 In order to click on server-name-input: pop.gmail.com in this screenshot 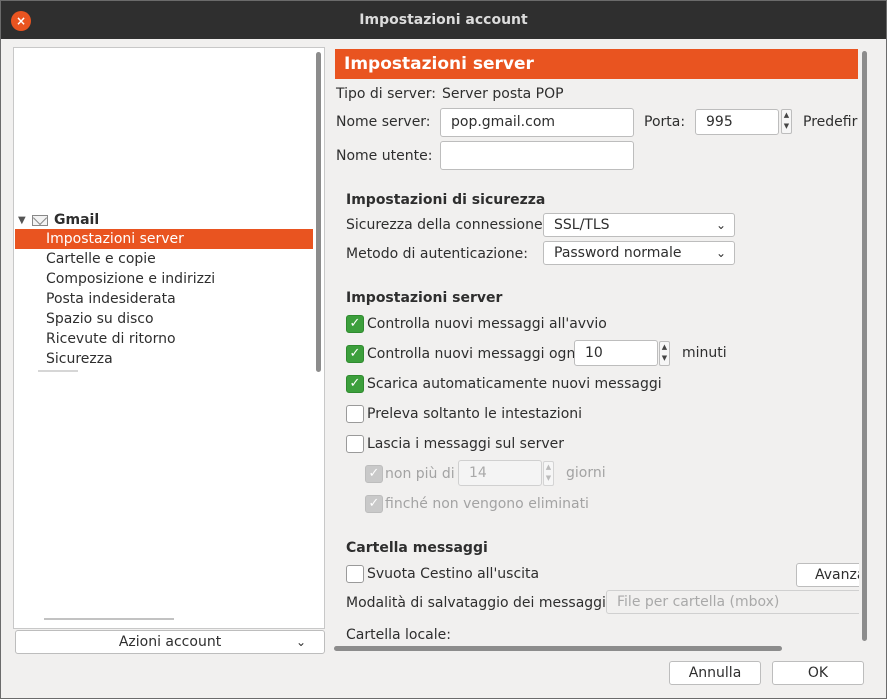, I will do `click(537, 122)`.